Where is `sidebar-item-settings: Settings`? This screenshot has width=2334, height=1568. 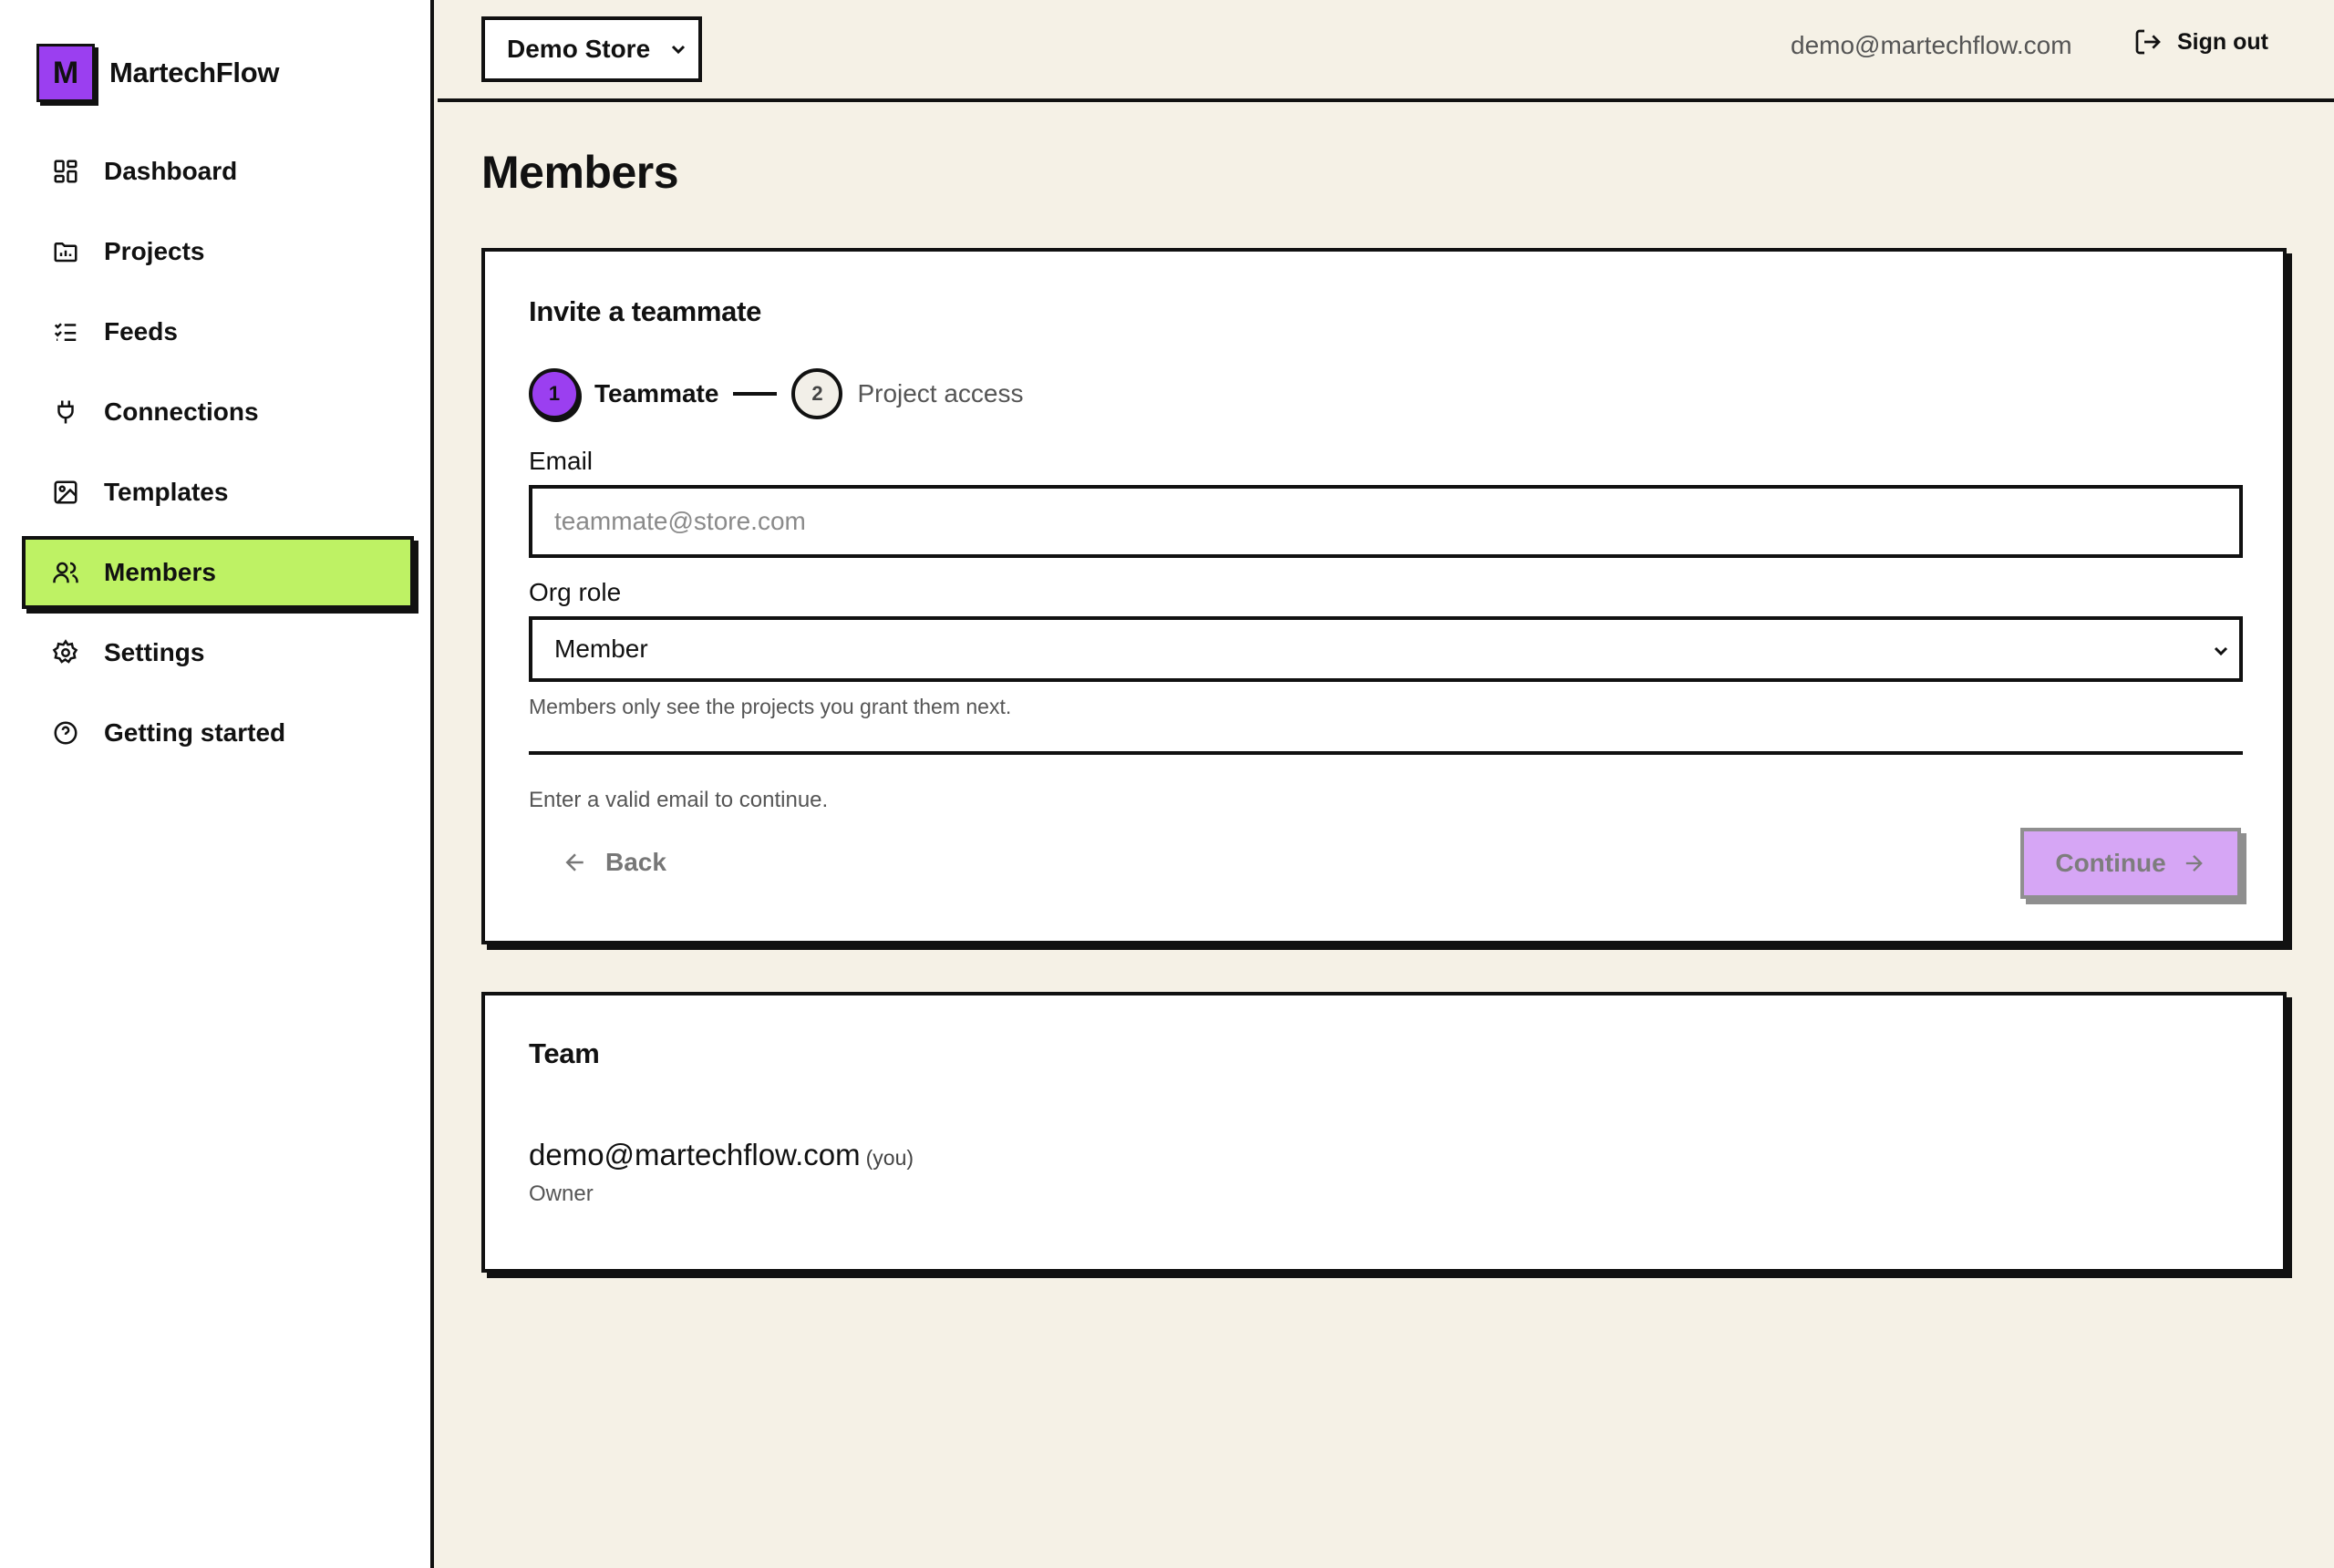
sidebar-item-settings: Settings is located at coordinates (218, 652).